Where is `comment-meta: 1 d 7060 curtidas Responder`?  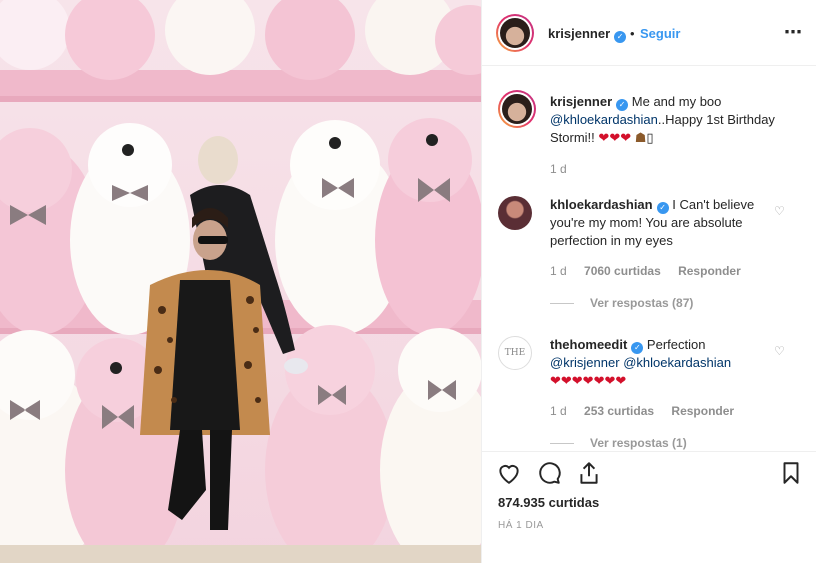
comment-meta: 1 d 7060 curtidas Responder is located at coordinates (652, 271).